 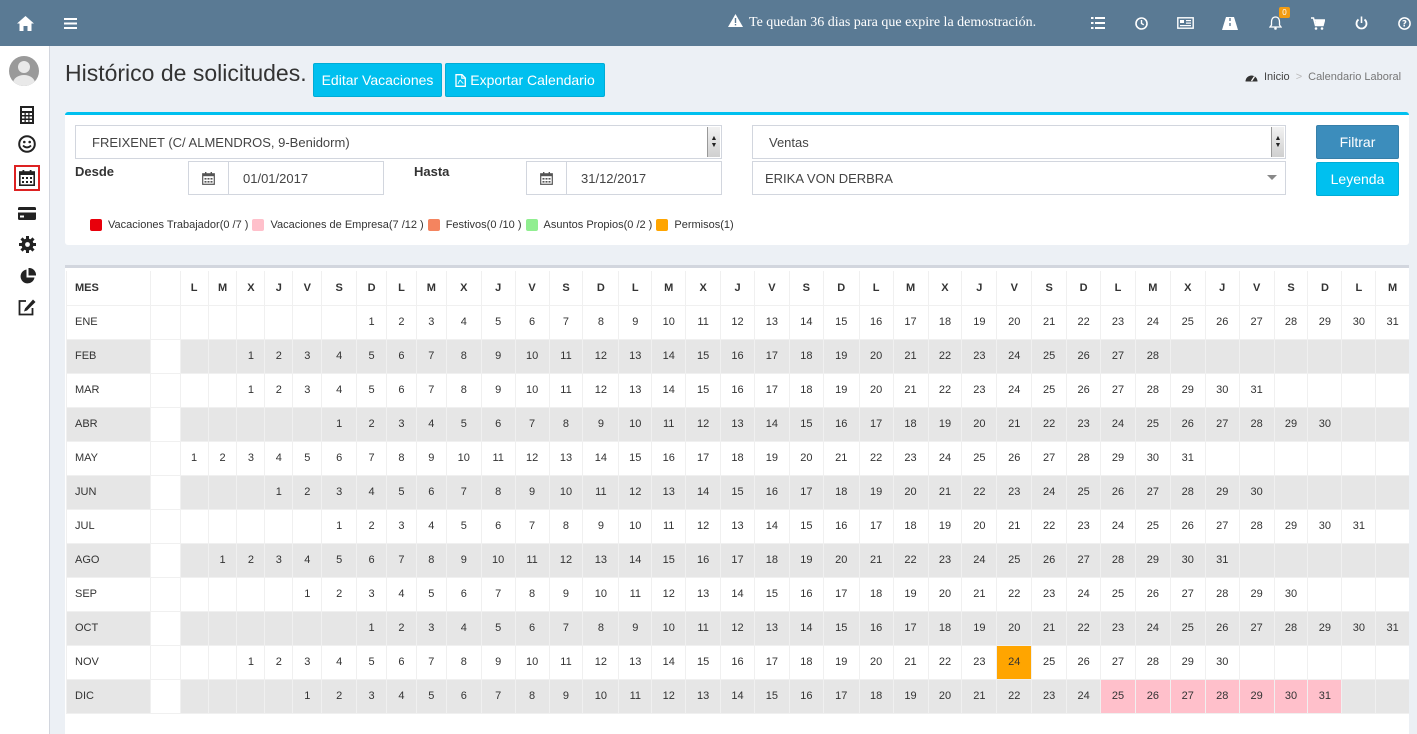 I want to click on legend-button: Leyenda, so click(x=1357, y=179).